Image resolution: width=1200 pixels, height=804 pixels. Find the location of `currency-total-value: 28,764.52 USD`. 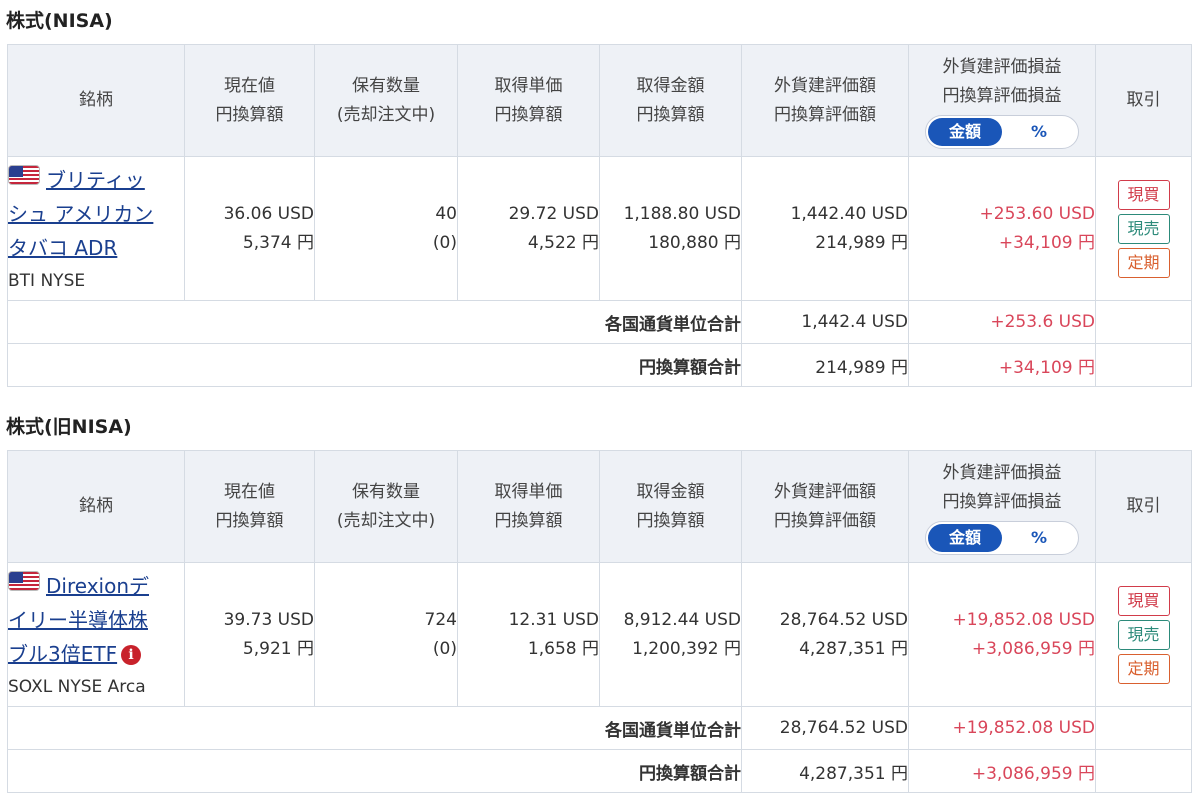

currency-total-value: 28,764.52 USD is located at coordinates (825, 728).